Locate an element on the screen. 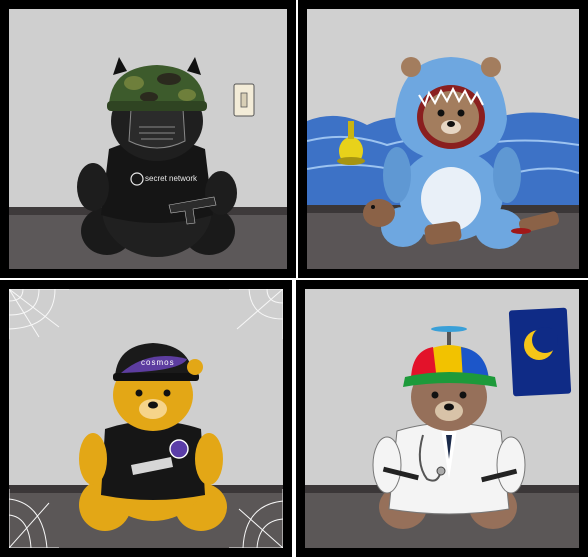  cap-text: cosmos is located at coordinates (158, 362).